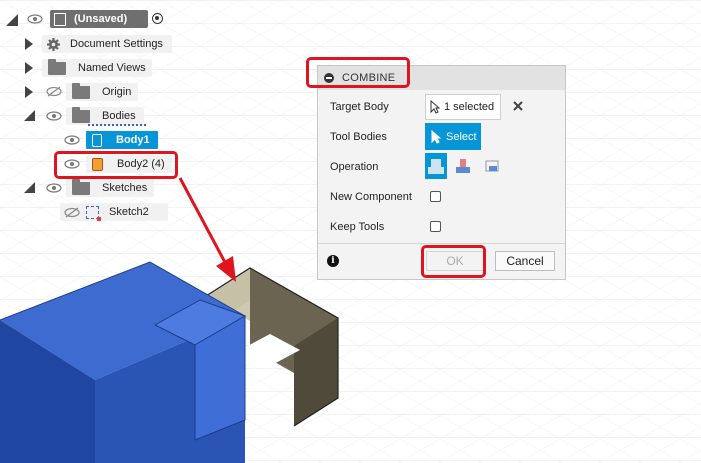  What do you see at coordinates (518, 106) in the screenshot?
I see `clear-selection-icon` at bounding box center [518, 106].